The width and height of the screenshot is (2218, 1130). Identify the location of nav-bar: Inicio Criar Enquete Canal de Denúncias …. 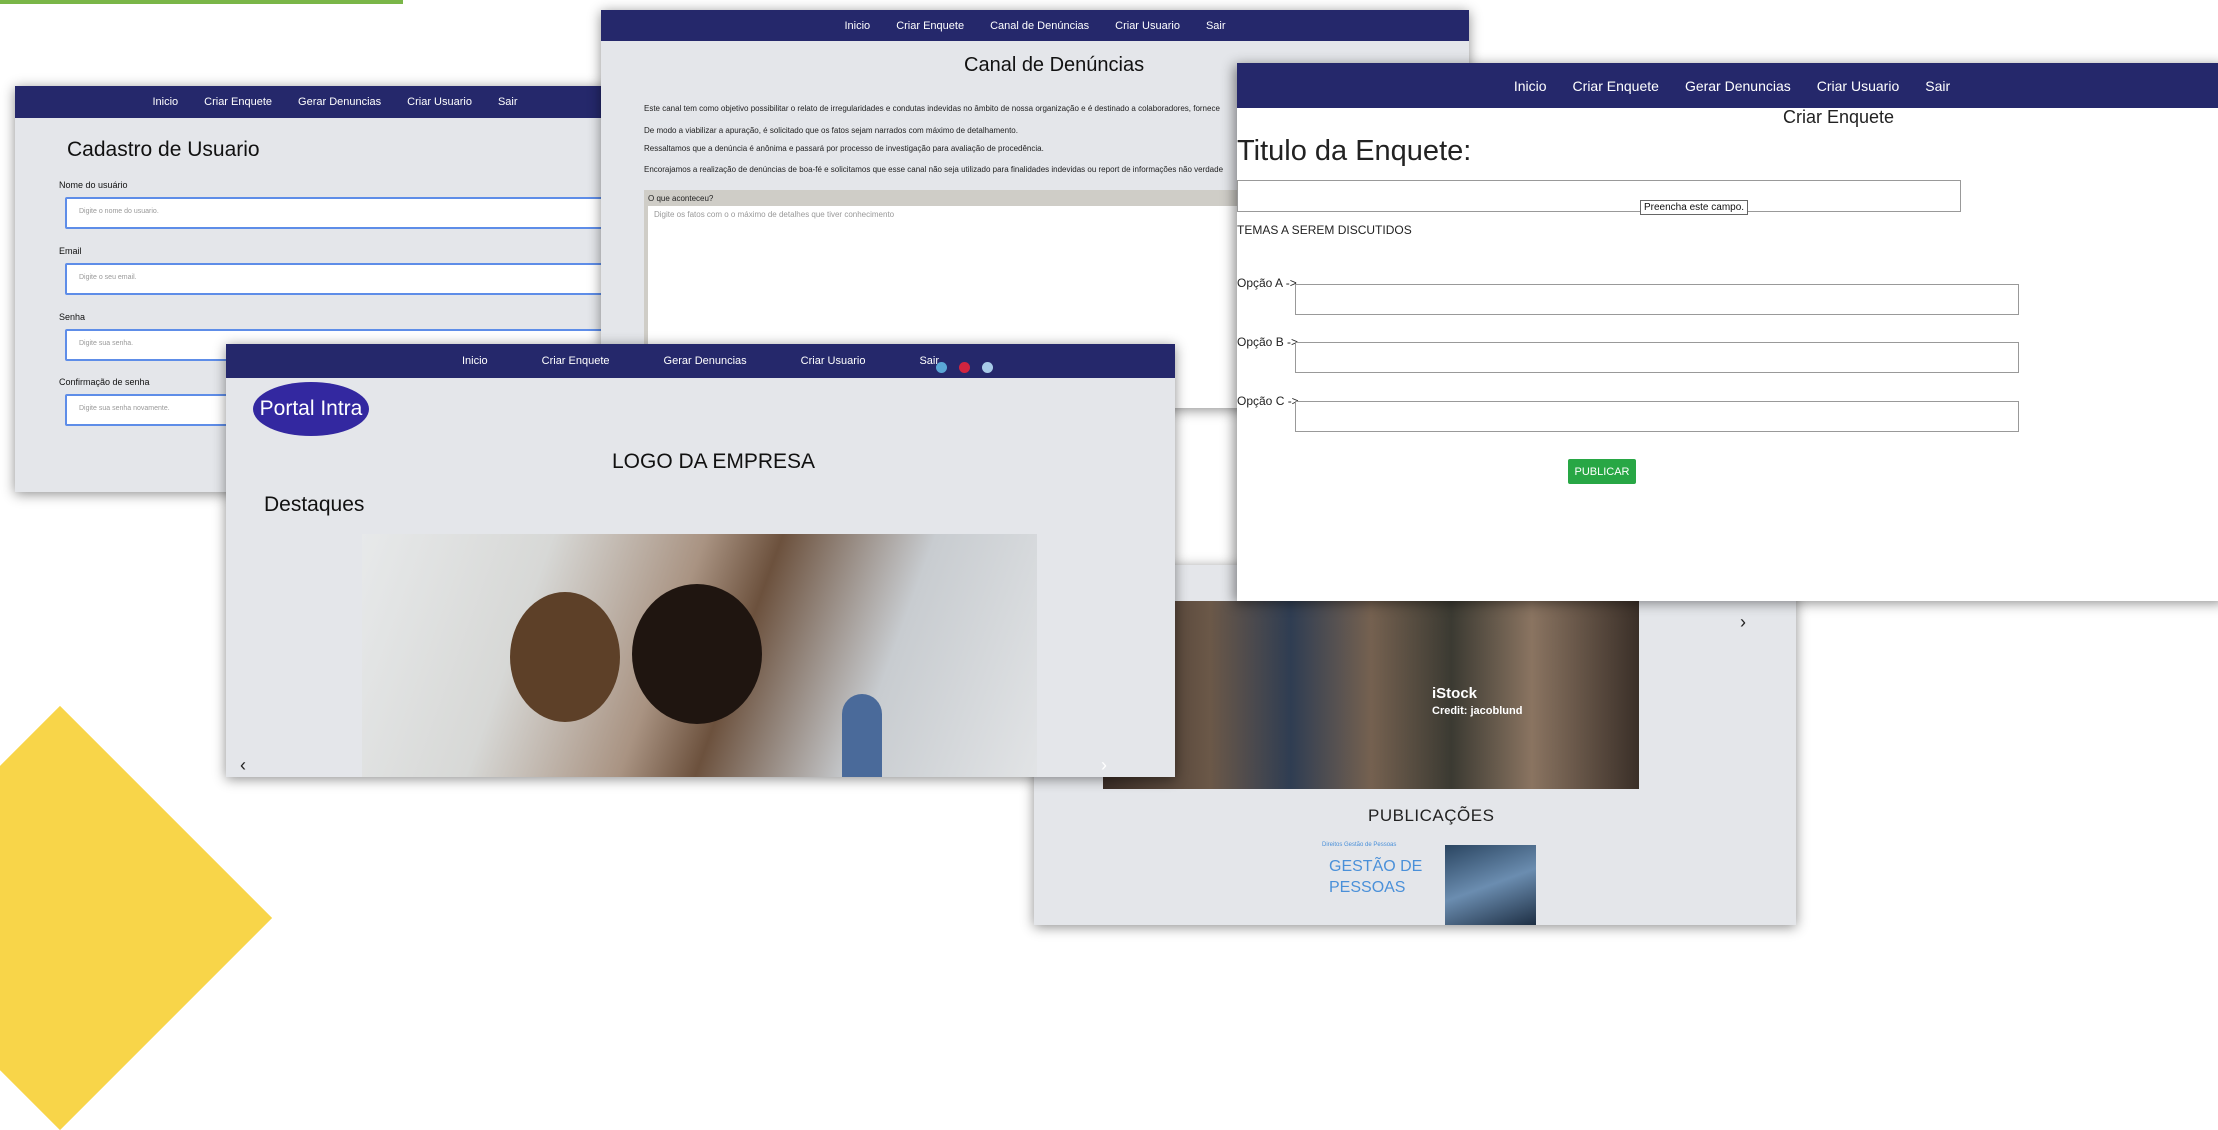
(1035, 25).